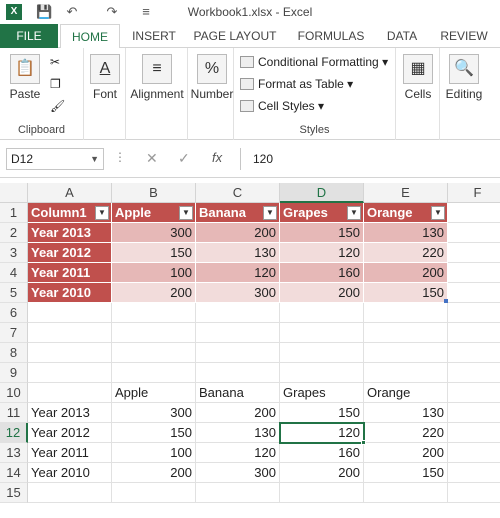 Image resolution: width=500 pixels, height=518 pixels. What do you see at coordinates (296, 84) in the screenshot?
I see `format-as-table-button: Format as Table ▾` at bounding box center [296, 84].